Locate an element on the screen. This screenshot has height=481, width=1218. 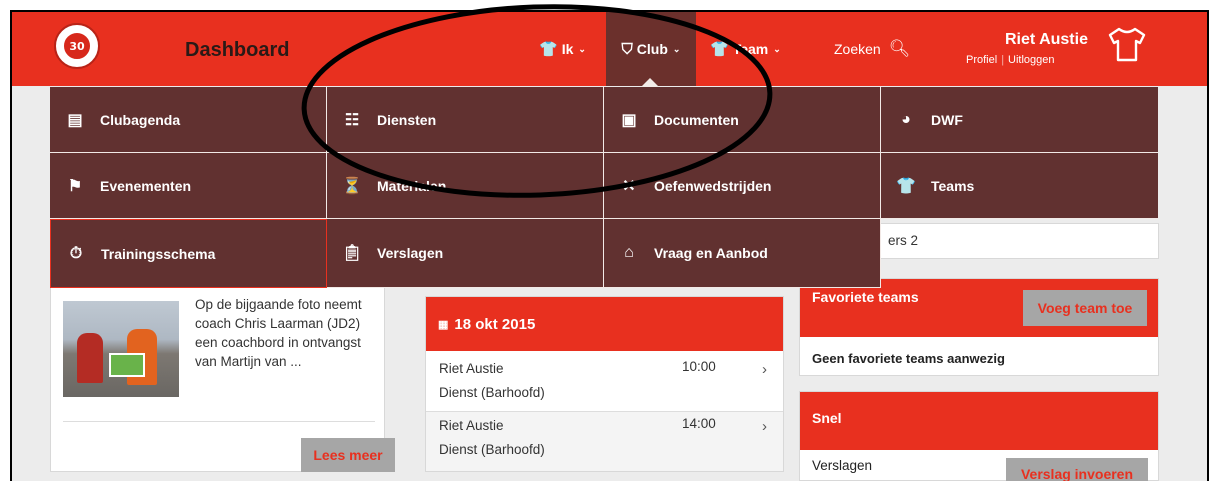
jersey-avatar-icon is located at coordinates (1127, 44).